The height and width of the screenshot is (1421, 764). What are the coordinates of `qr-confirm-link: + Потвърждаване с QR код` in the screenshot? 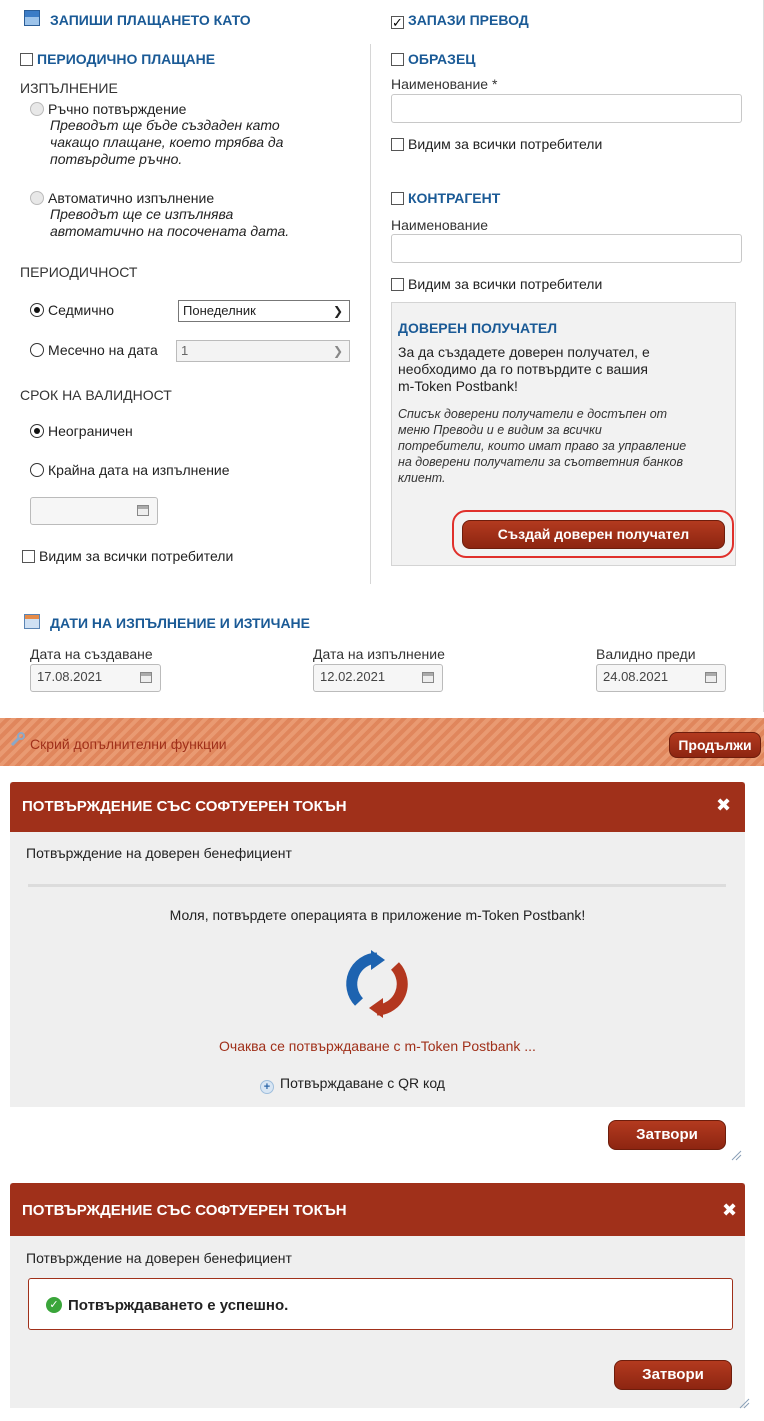 It's located at (352, 1084).